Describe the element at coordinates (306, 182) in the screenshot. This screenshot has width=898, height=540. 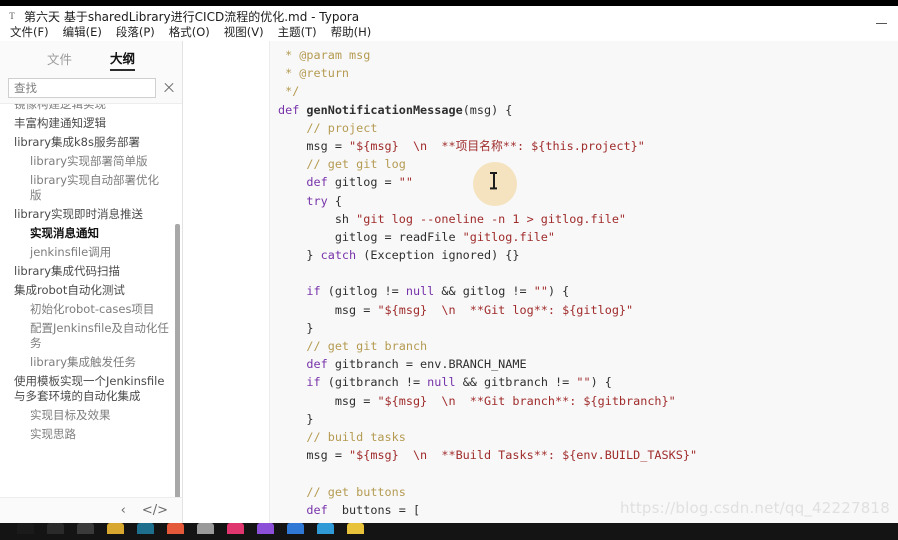
I see `code-token: def` at that location.